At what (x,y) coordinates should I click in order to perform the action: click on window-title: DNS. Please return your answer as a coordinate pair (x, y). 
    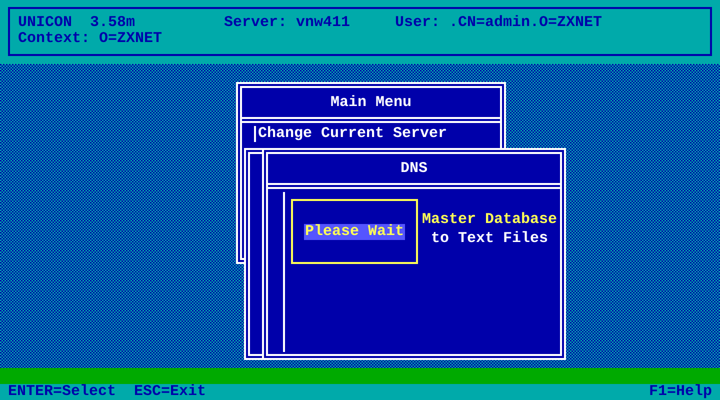
    Looking at the image, I should click on (413, 168).